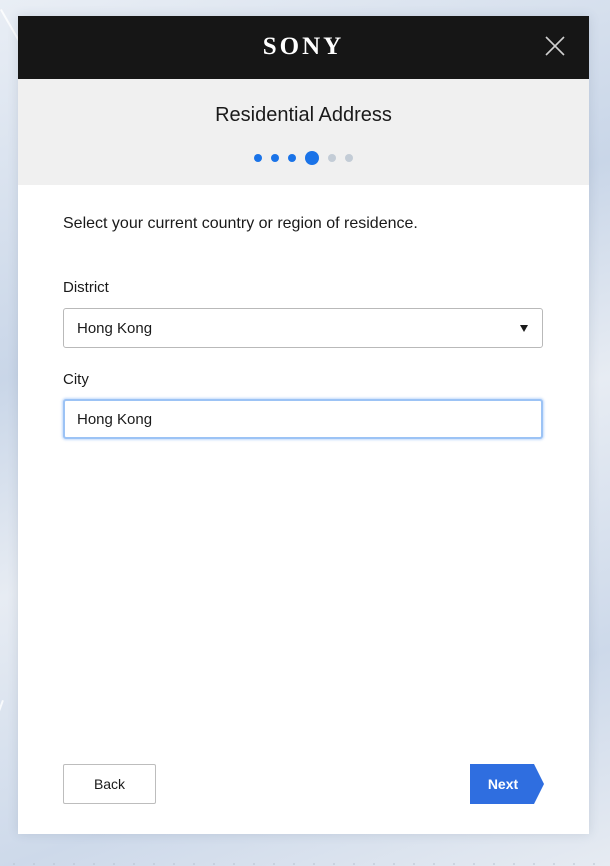 This screenshot has height=866, width=610. I want to click on step-indicator, so click(303, 158).